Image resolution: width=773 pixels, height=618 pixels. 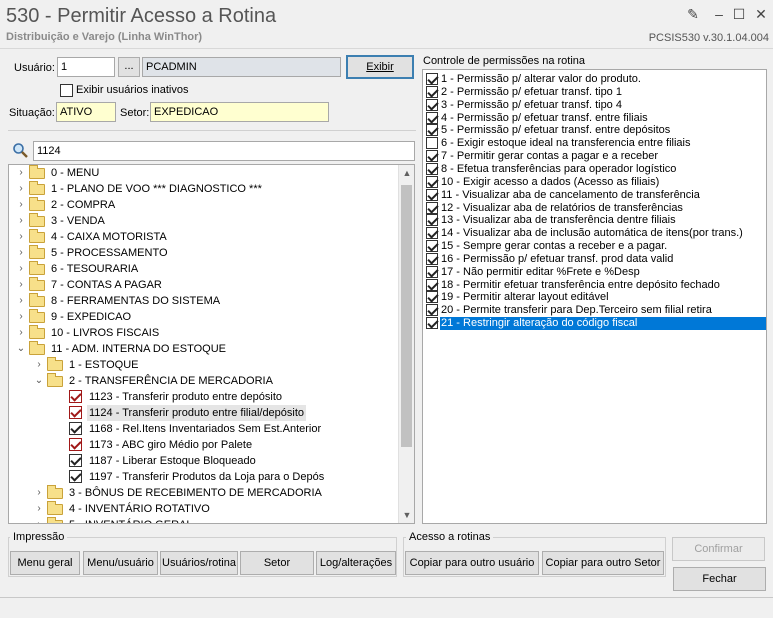 What do you see at coordinates (356, 563) in the screenshot?
I see `log-alteracoes-button: Log/alterações` at bounding box center [356, 563].